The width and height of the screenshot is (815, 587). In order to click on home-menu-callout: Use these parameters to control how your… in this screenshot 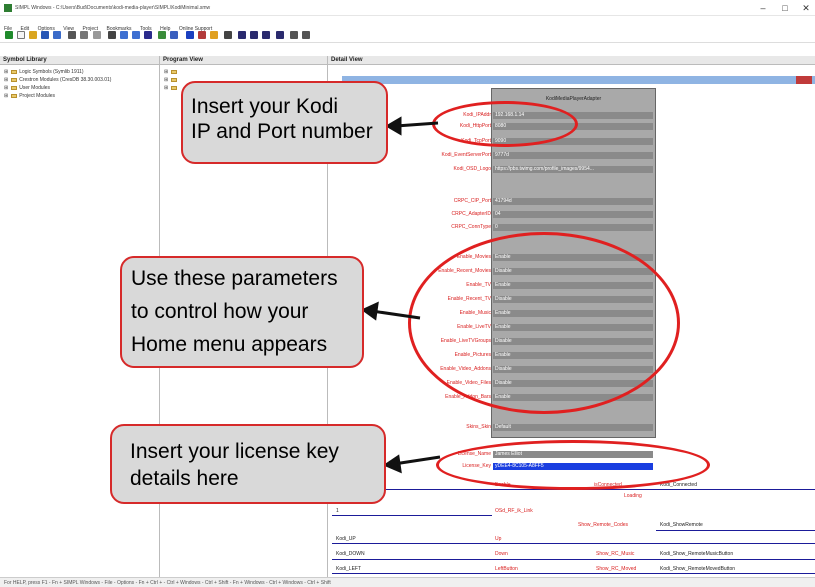, I will do `click(242, 312)`.